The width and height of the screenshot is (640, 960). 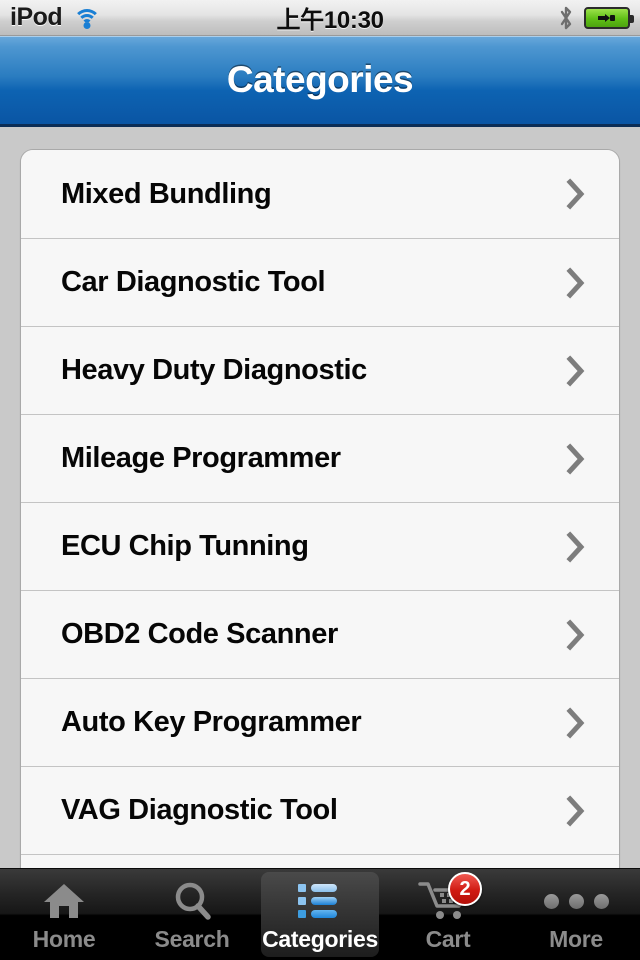 I want to click on list-item: Heavy Duty Diagnostic, so click(x=320, y=370).